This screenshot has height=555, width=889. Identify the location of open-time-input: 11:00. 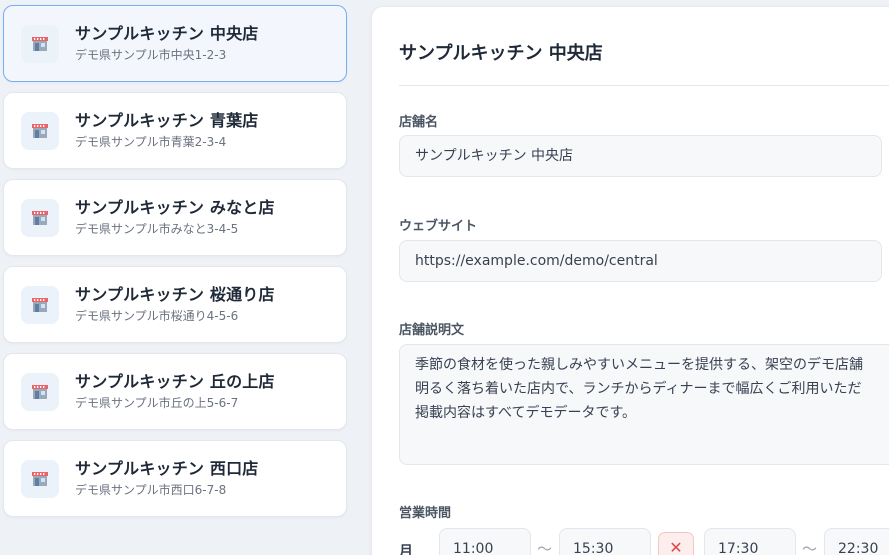
(485, 541).